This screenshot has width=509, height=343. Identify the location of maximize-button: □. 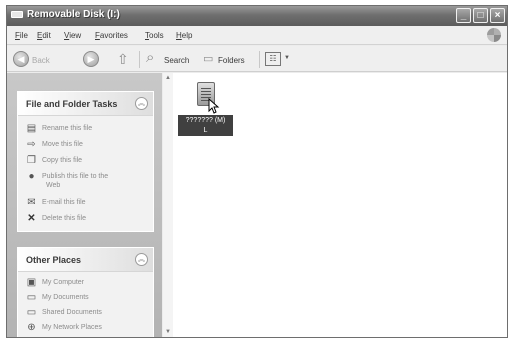
(480, 15).